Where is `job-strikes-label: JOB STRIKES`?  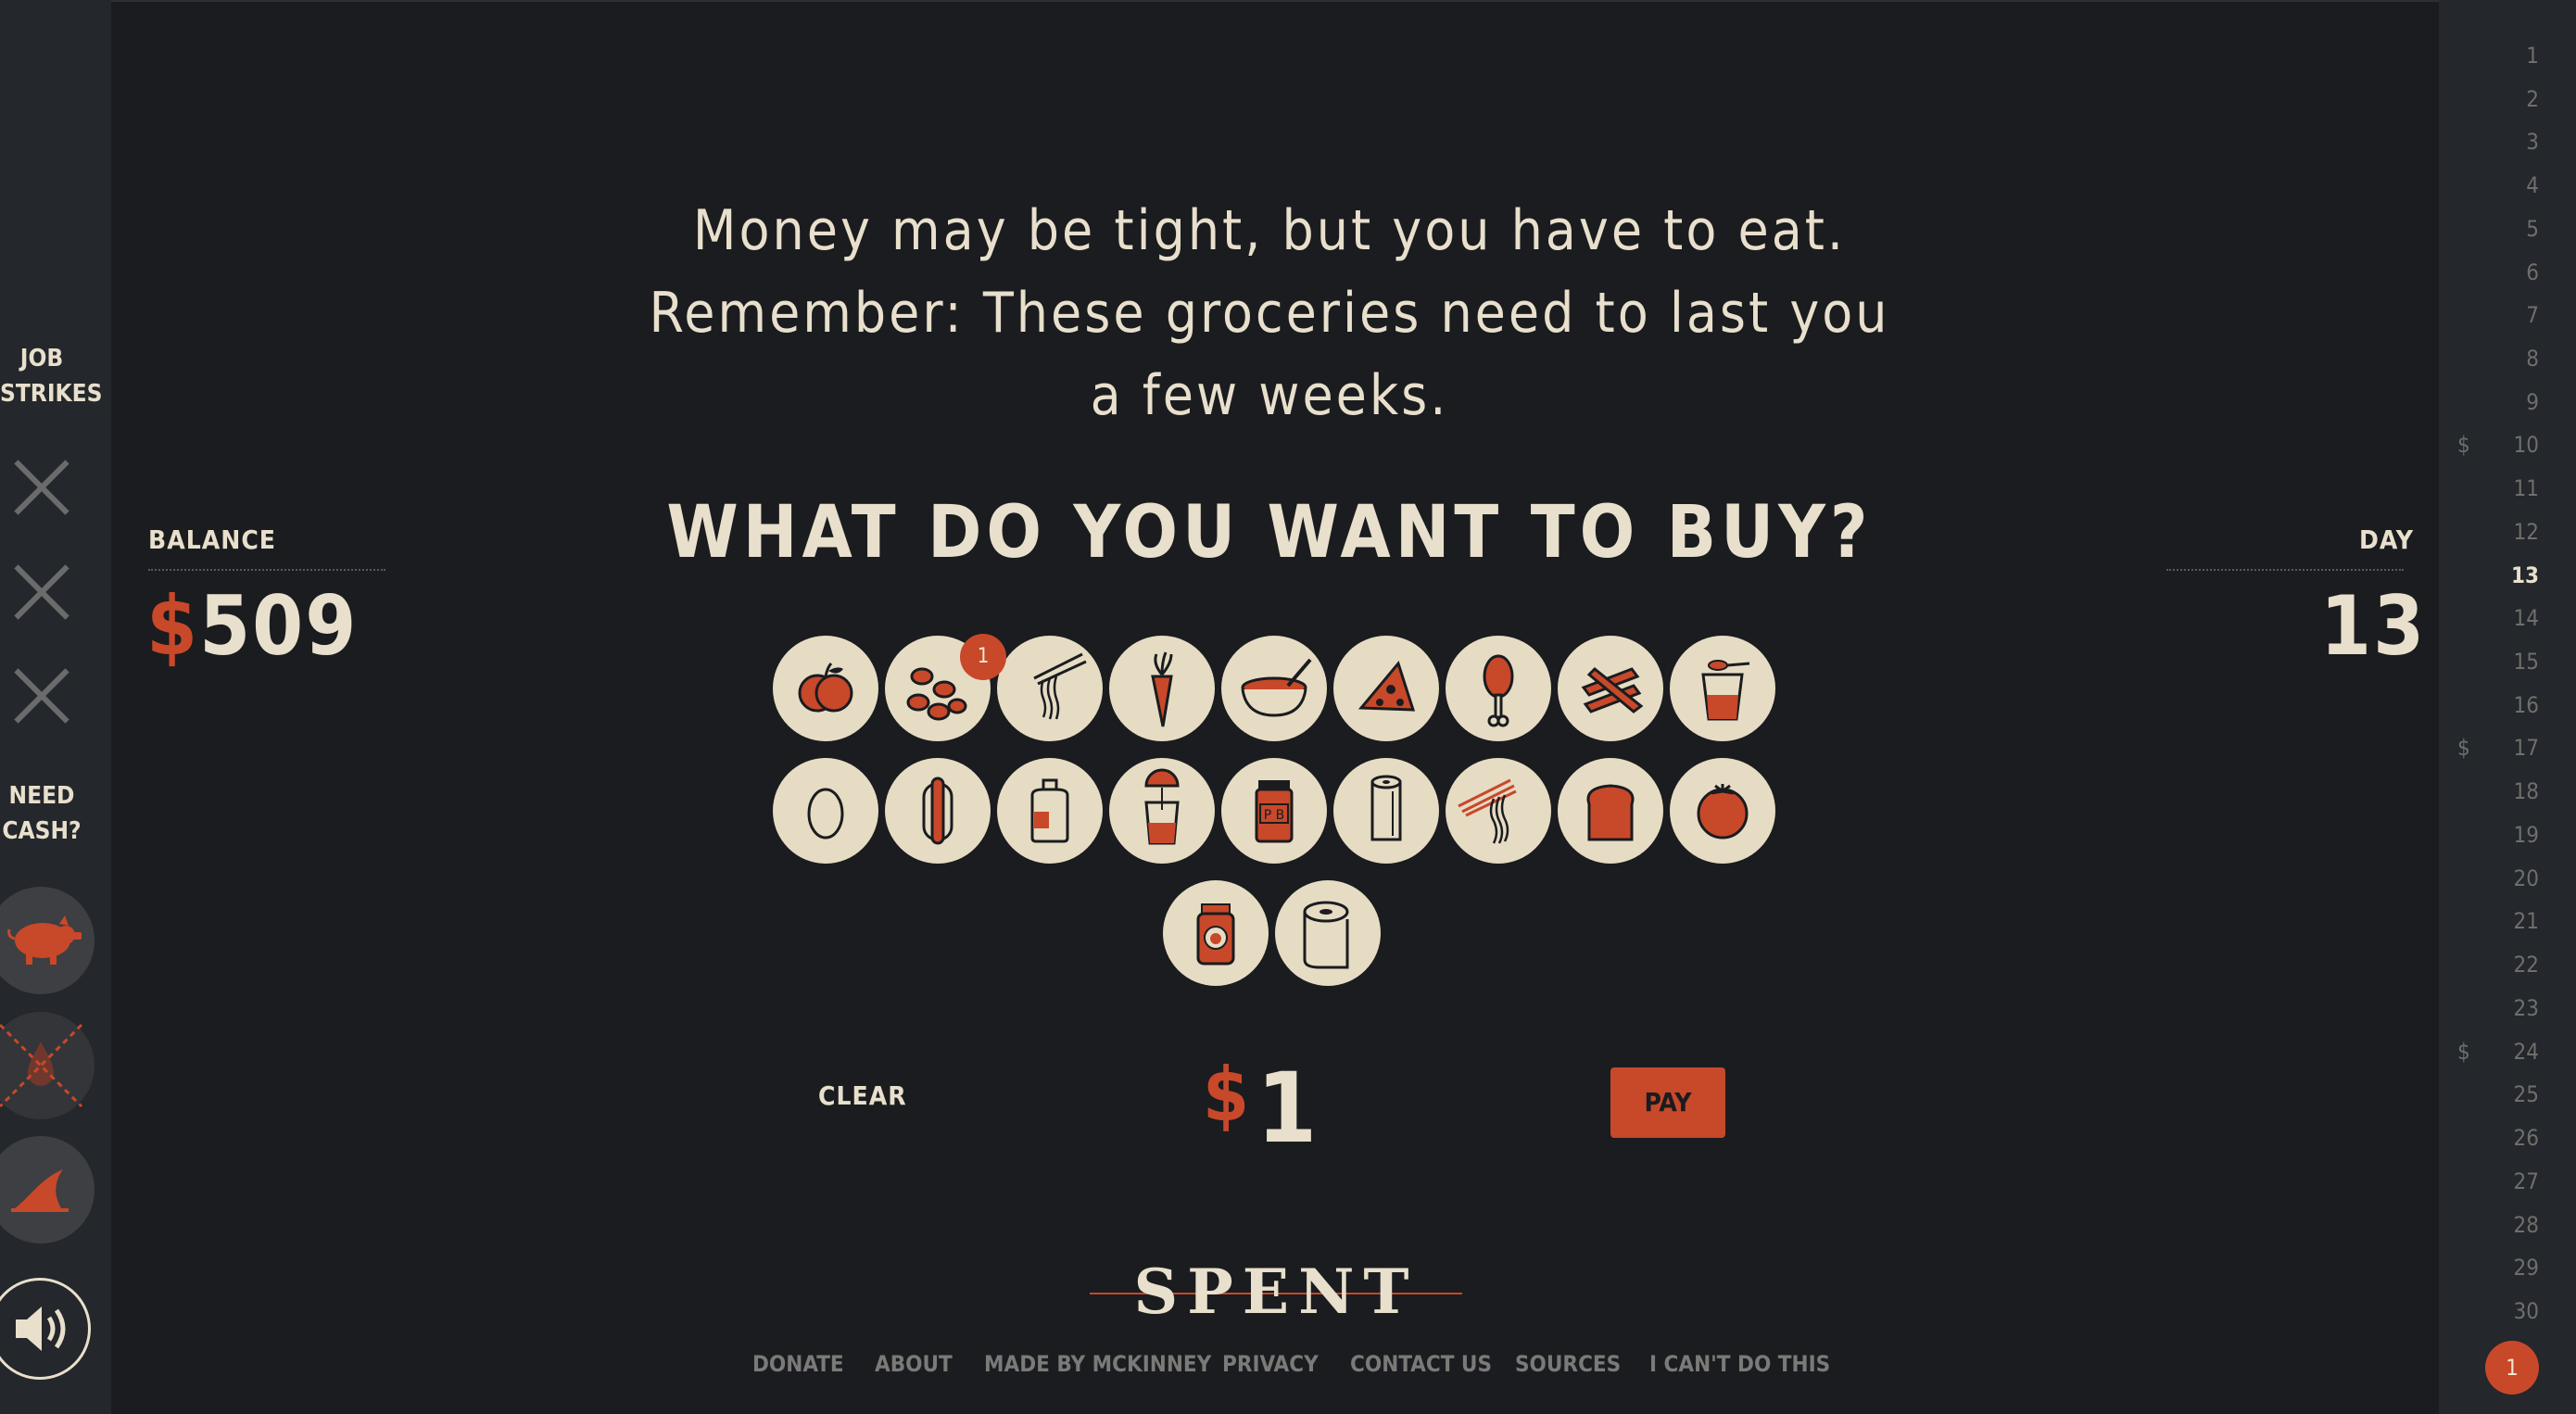
job-strikes-label: JOB STRIKES is located at coordinates (51, 377).